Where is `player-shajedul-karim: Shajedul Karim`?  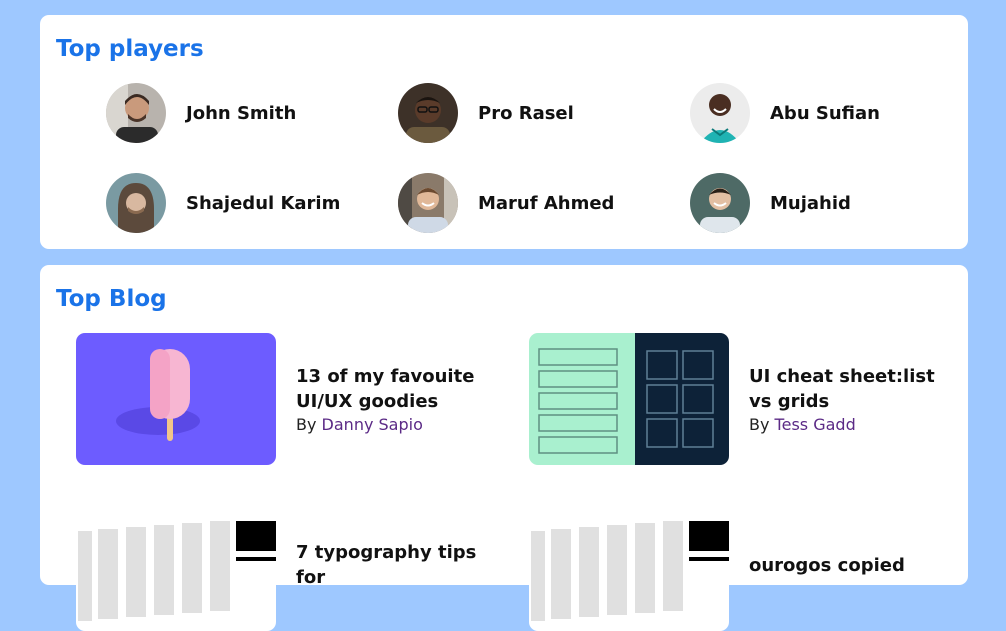
player-shajedul-karim: Shajedul Karim is located at coordinates (223, 203).